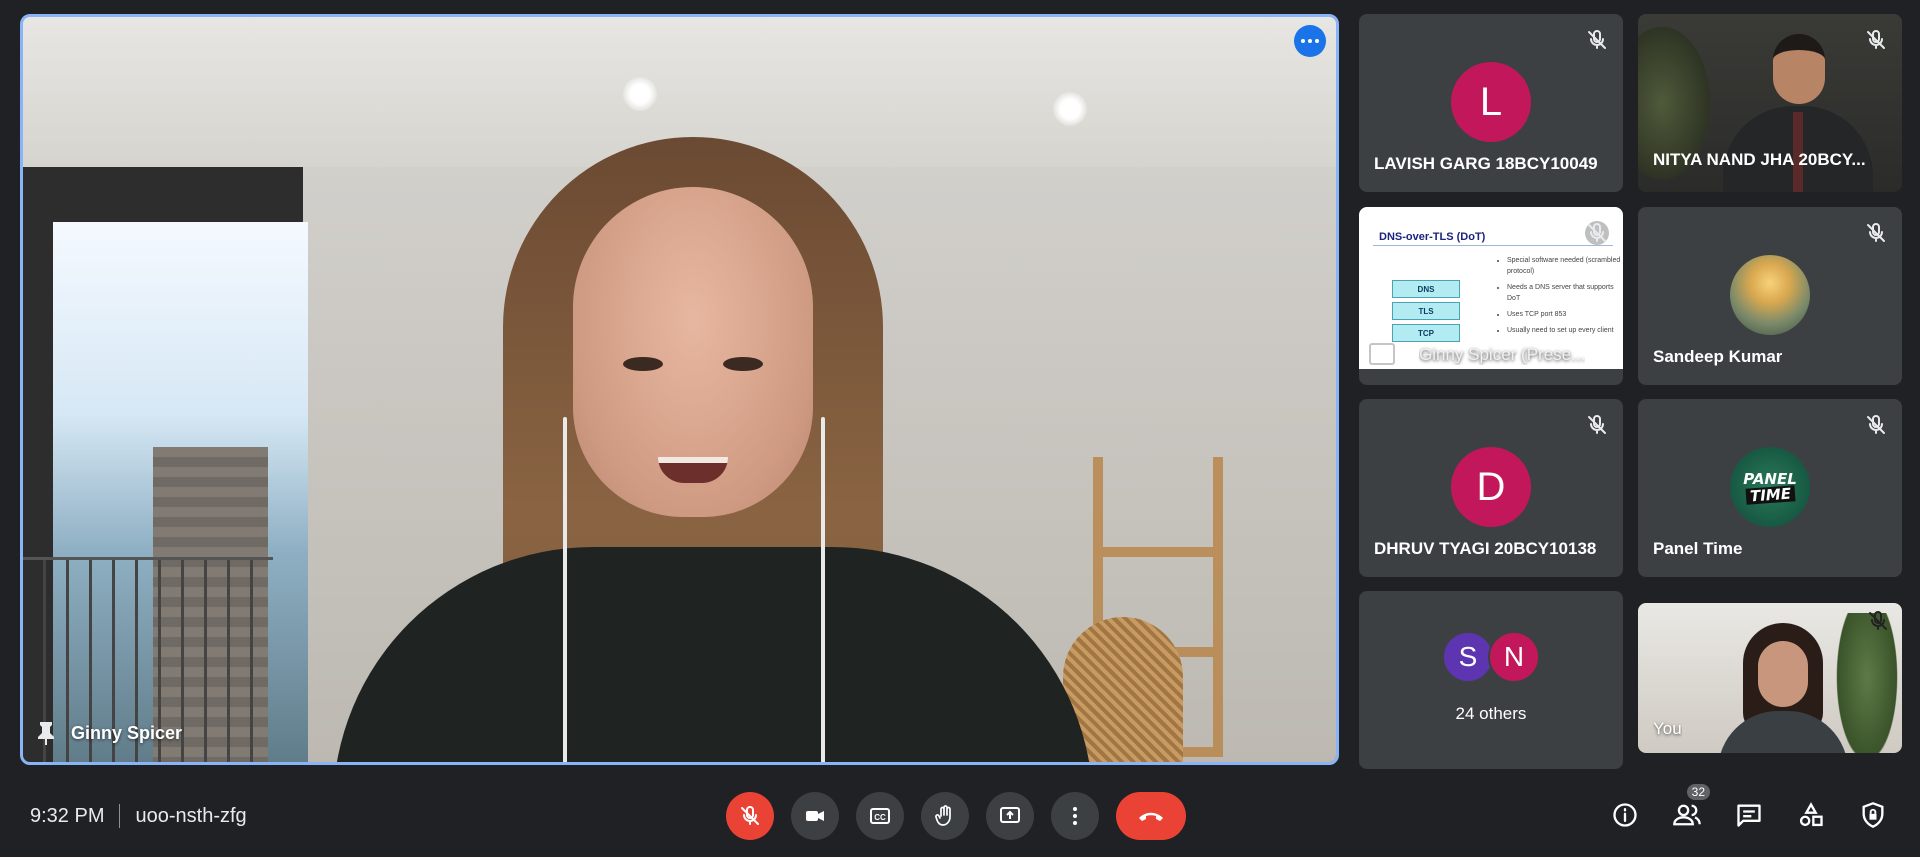 This screenshot has height=857, width=1920. Describe the element at coordinates (1303, 41) in the screenshot. I see `more-dots-icon` at that location.